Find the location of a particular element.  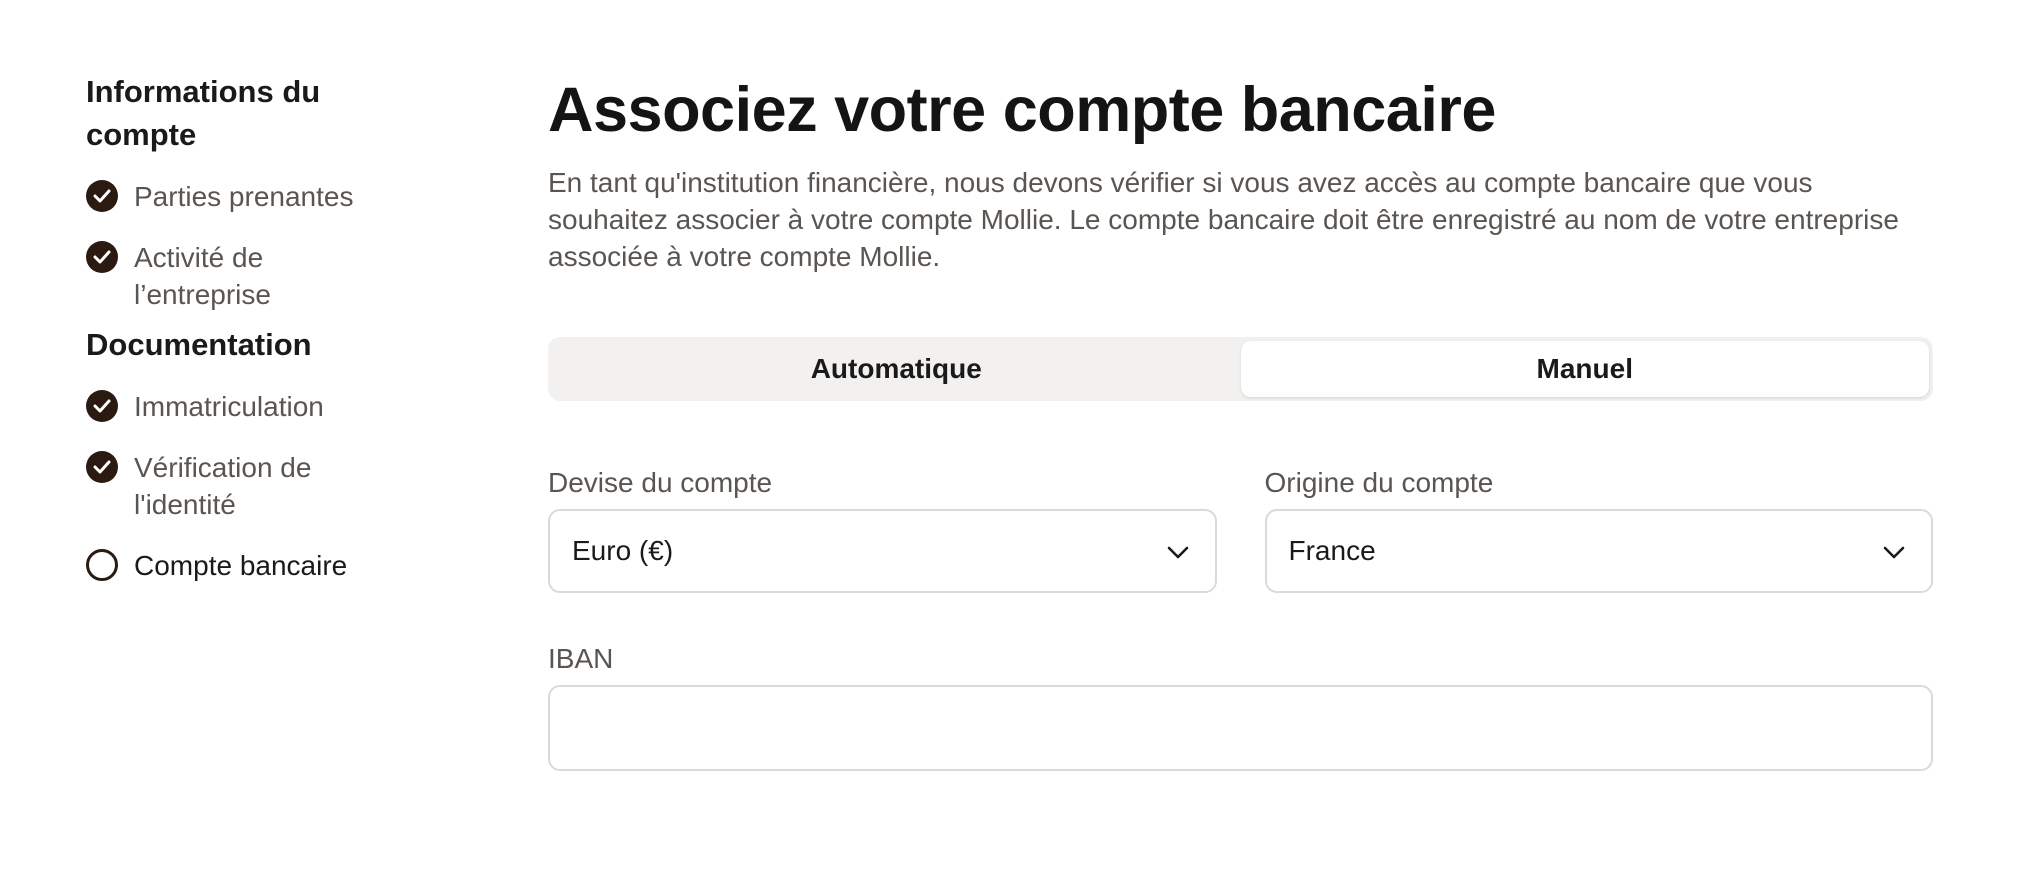

sidebar-step-stakeholders: Parties prenantes is located at coordinates (276, 196).